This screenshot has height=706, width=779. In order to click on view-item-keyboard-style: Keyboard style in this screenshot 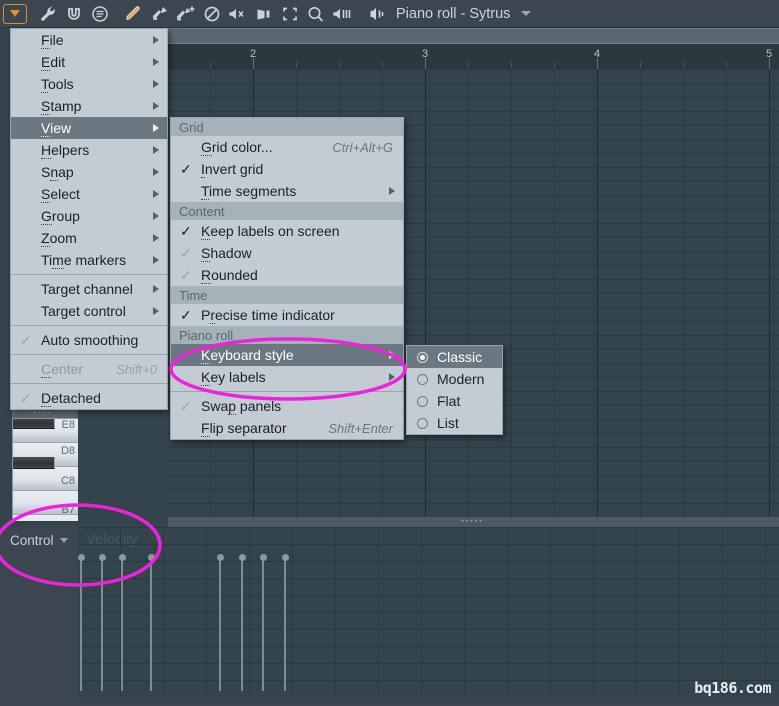, I will do `click(287, 355)`.